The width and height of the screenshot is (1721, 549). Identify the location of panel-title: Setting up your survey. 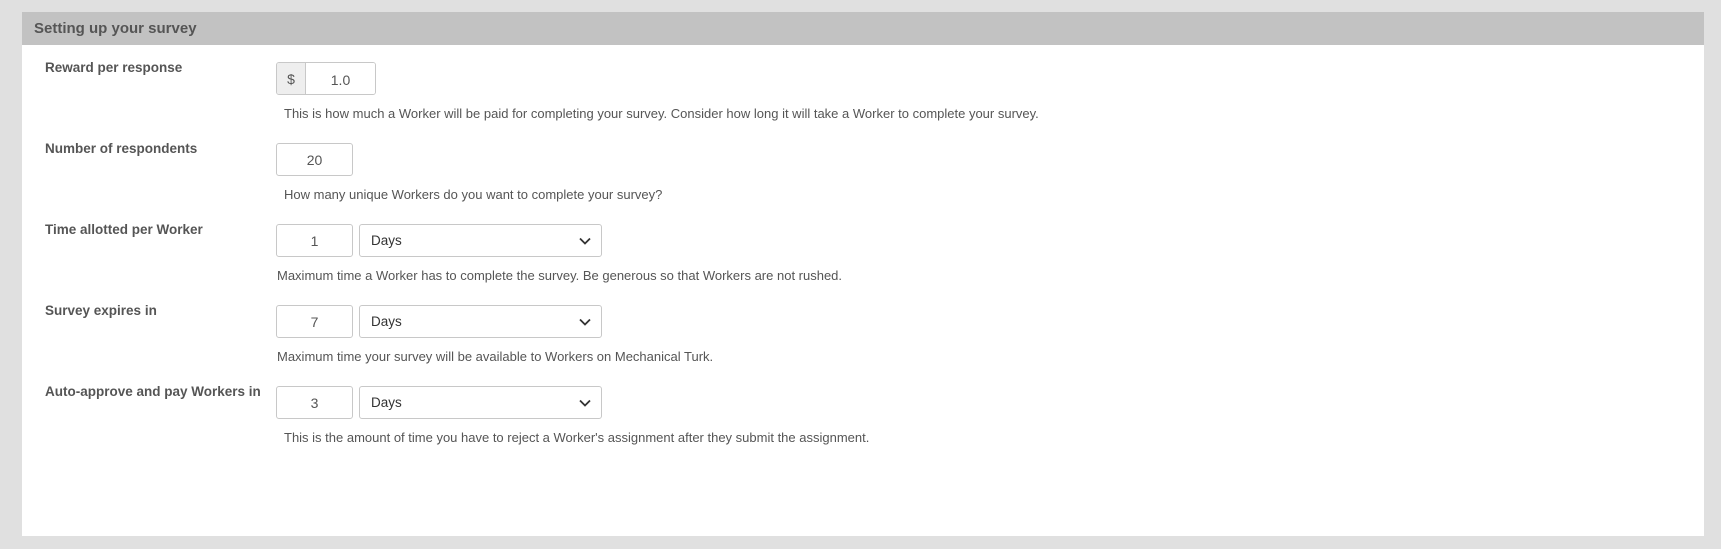
(863, 28).